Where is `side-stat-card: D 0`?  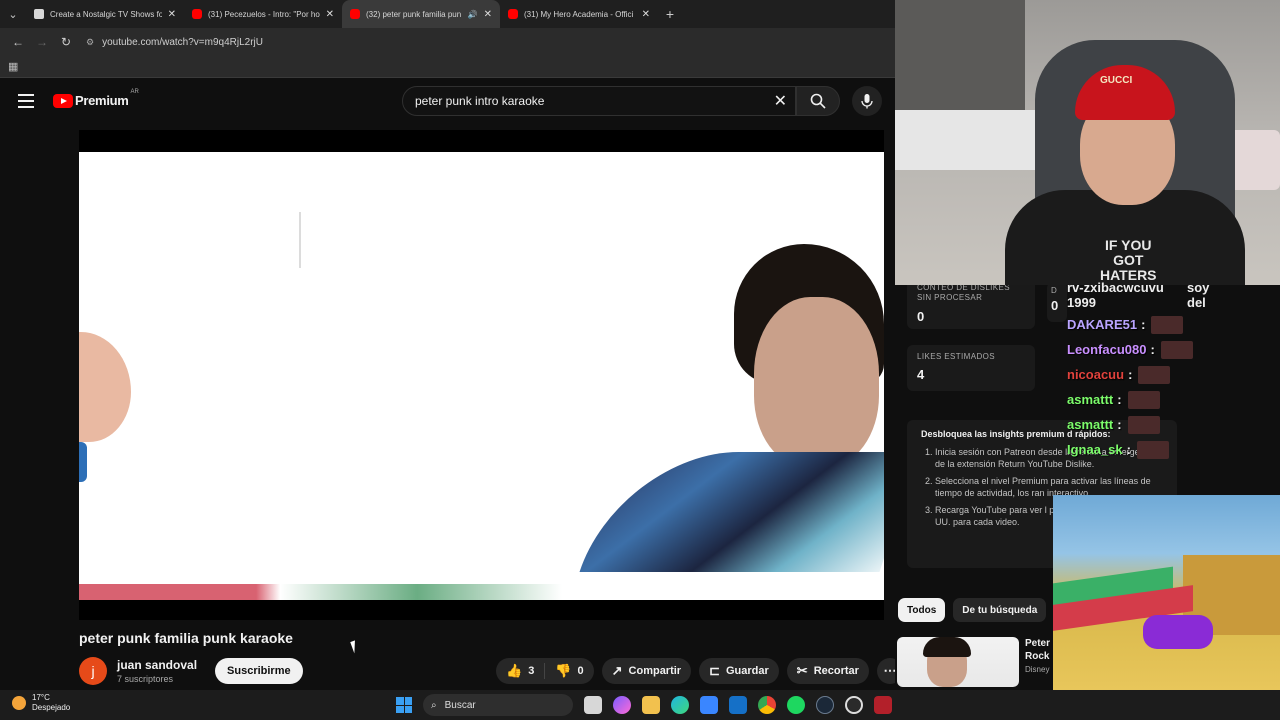 side-stat-card: D 0 is located at coordinates (1057, 302).